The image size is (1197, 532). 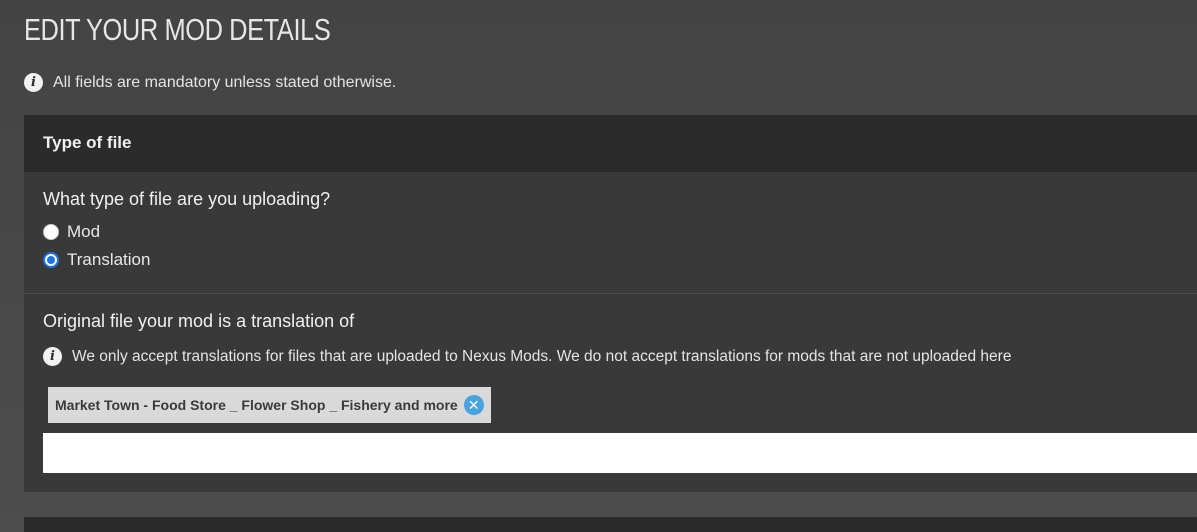 What do you see at coordinates (473, 405) in the screenshot?
I see `close-circle-icon: ✕` at bounding box center [473, 405].